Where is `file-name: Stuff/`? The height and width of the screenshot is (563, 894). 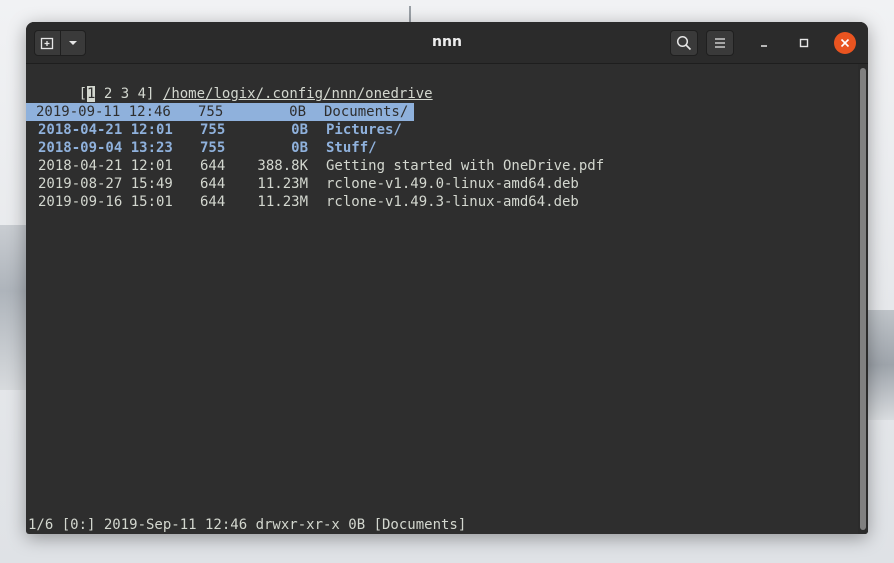
file-name: Stuff/ is located at coordinates (351, 148).